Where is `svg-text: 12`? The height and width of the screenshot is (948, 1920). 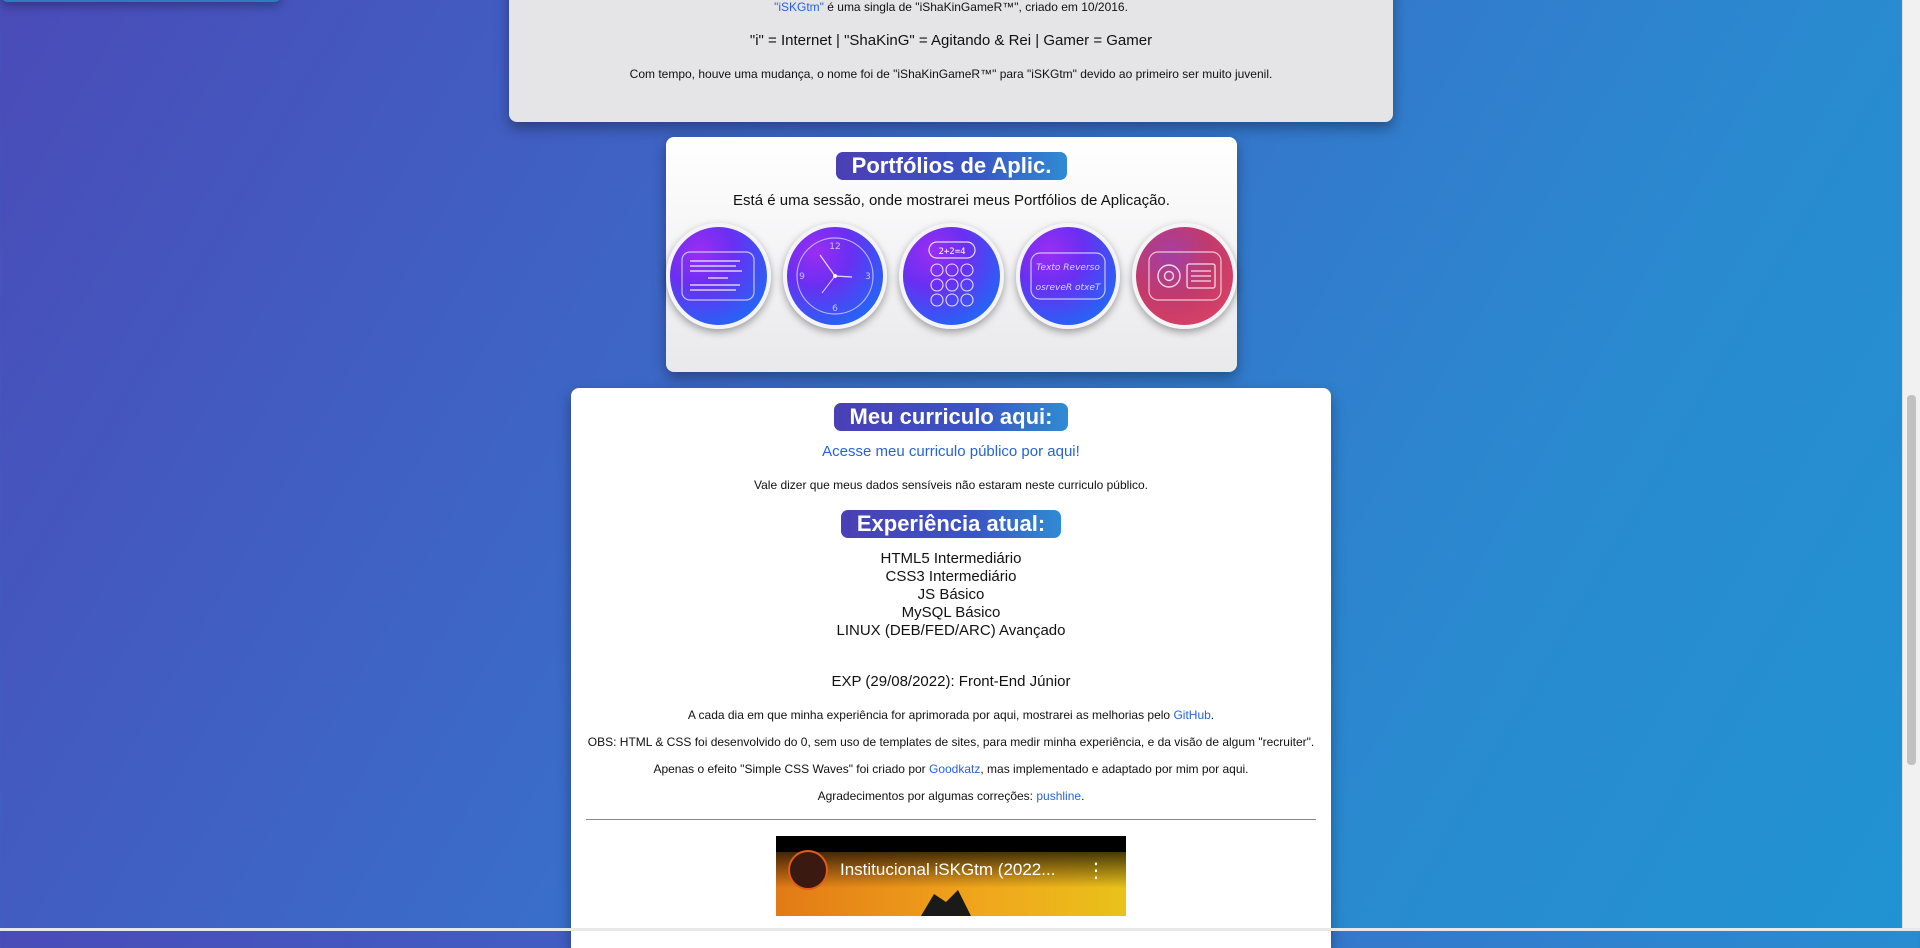
svg-text: 12 is located at coordinates (834, 247).